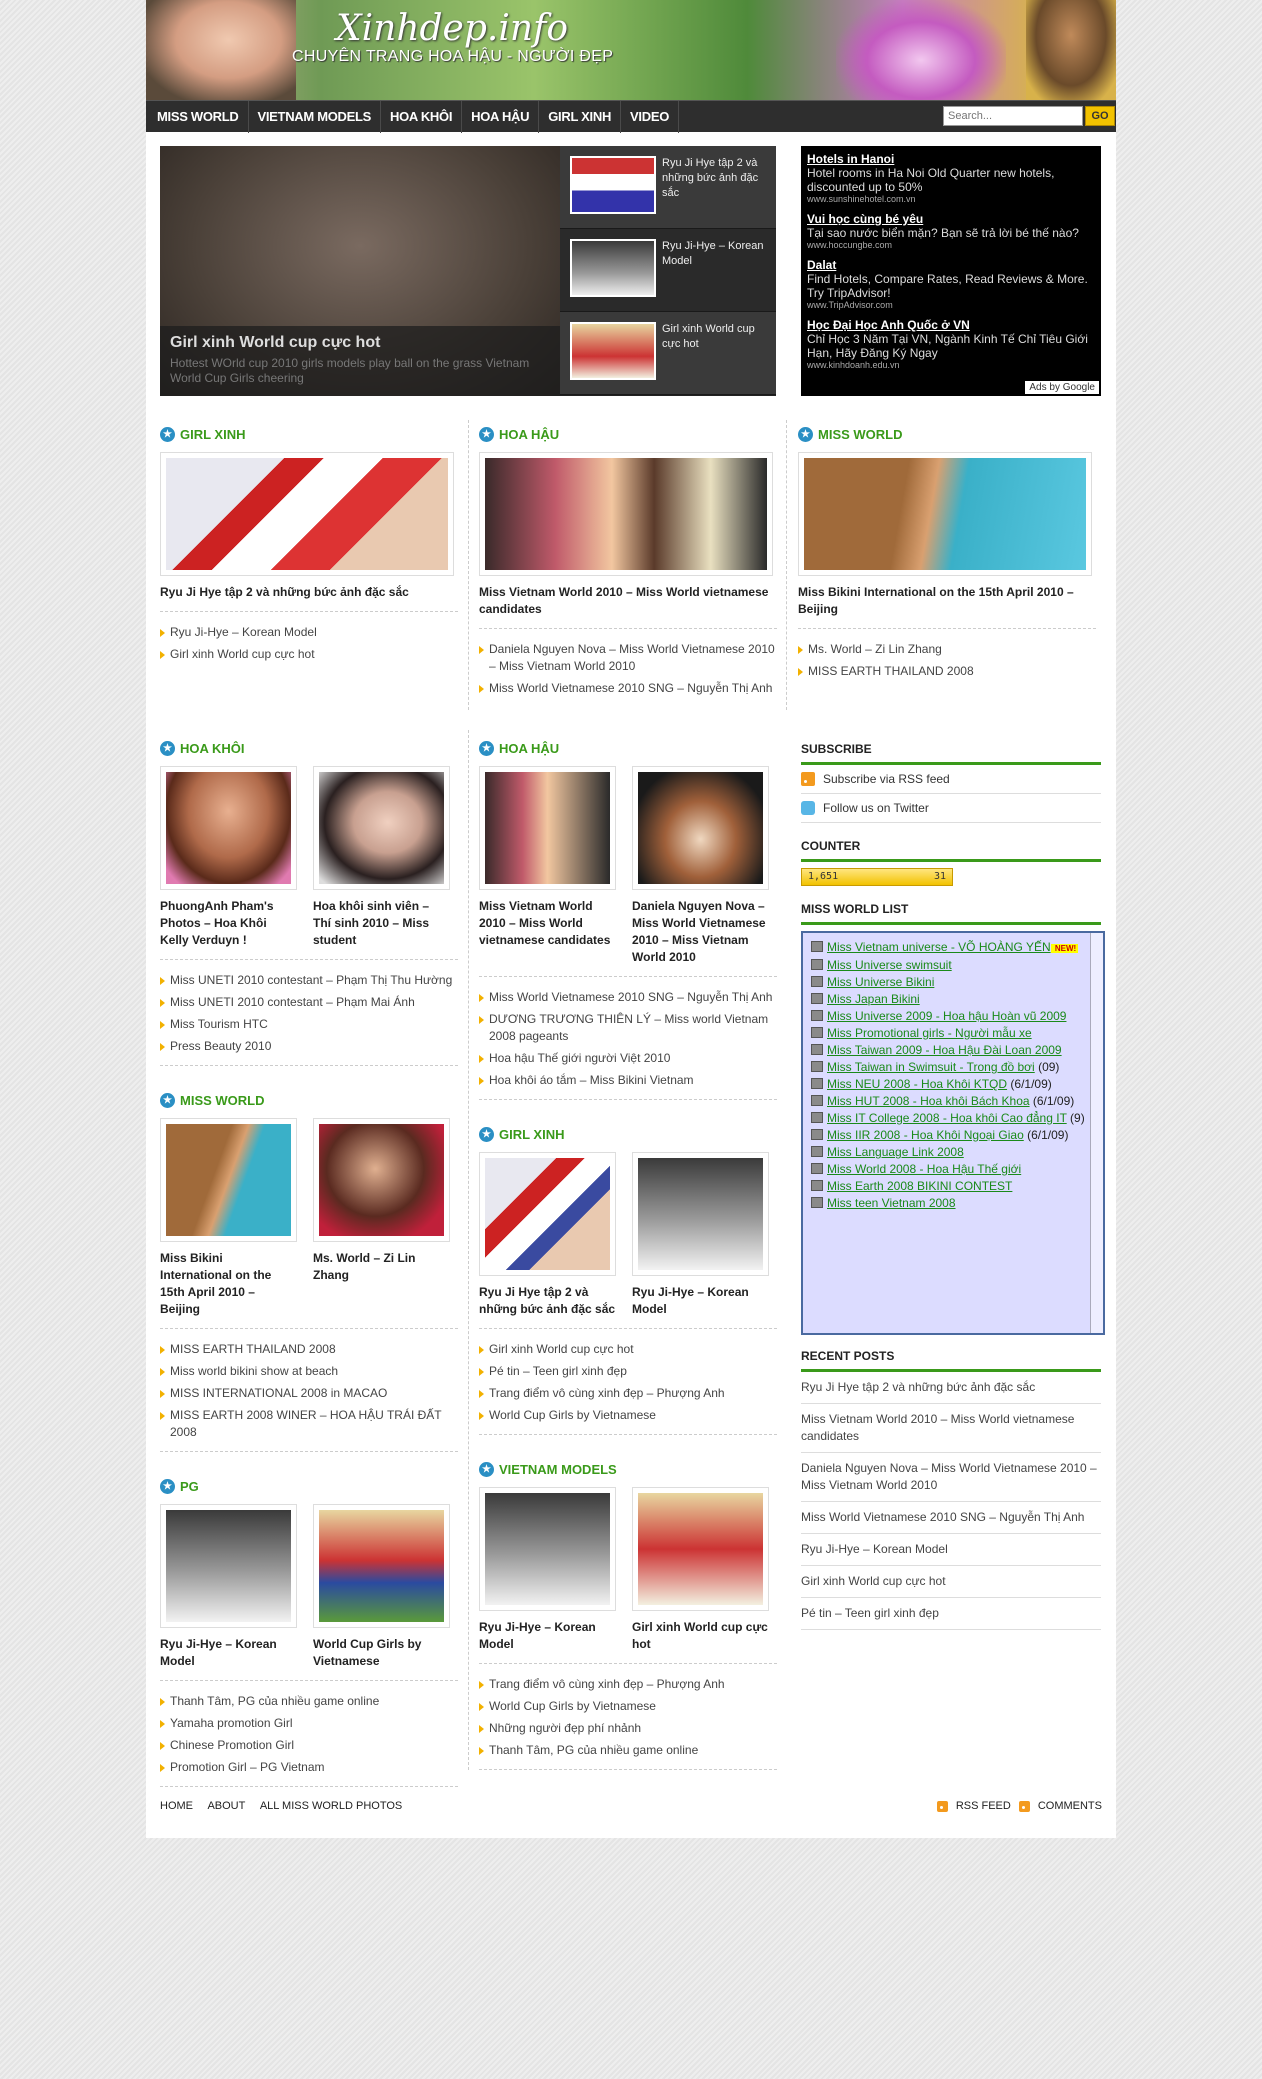 This screenshot has width=1262, height=2079. What do you see at coordinates (198, 116) in the screenshot?
I see `nav-miss-world: MISS WORLD` at bounding box center [198, 116].